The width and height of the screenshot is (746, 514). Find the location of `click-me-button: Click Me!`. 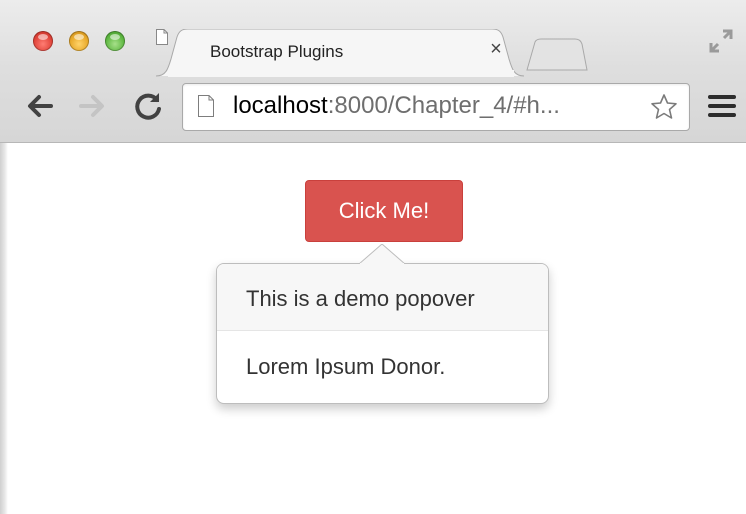

click-me-button: Click Me! is located at coordinates (384, 211).